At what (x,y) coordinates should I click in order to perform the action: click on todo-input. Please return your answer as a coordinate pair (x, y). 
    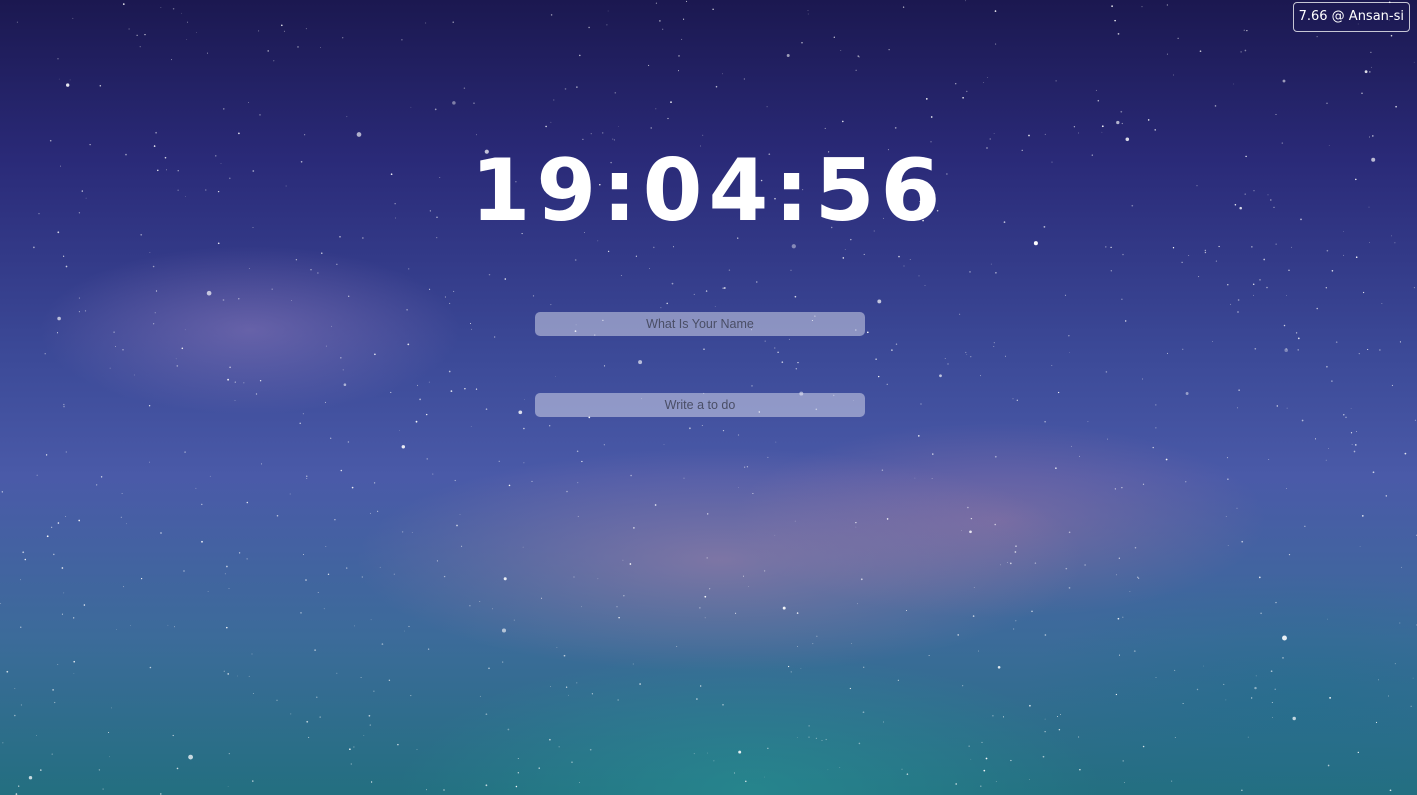
    Looking at the image, I should click on (700, 405).